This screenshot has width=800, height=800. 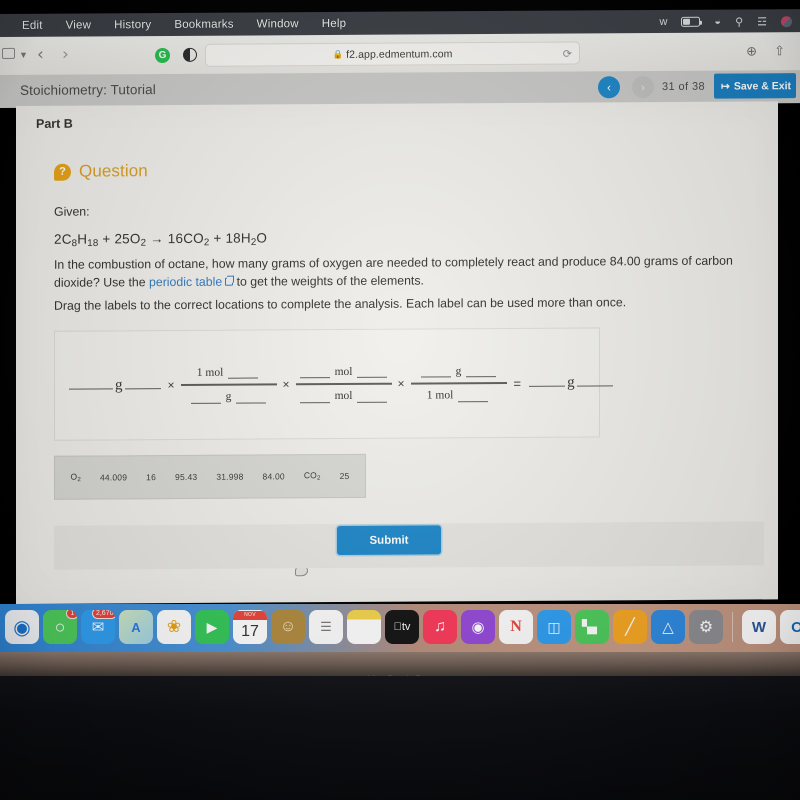 I want to click on reader-view-icon, so click(x=190, y=54).